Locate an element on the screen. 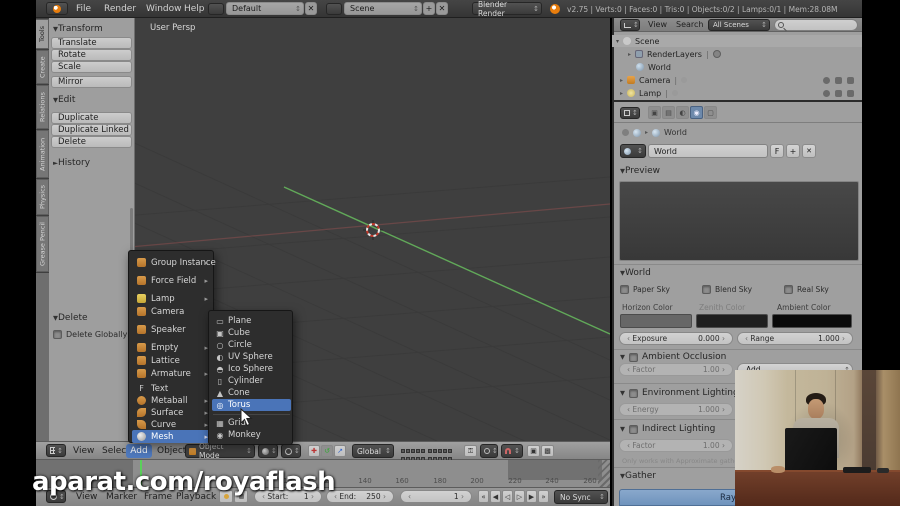  view3d-menu-object: Object is located at coordinates (171, 451).